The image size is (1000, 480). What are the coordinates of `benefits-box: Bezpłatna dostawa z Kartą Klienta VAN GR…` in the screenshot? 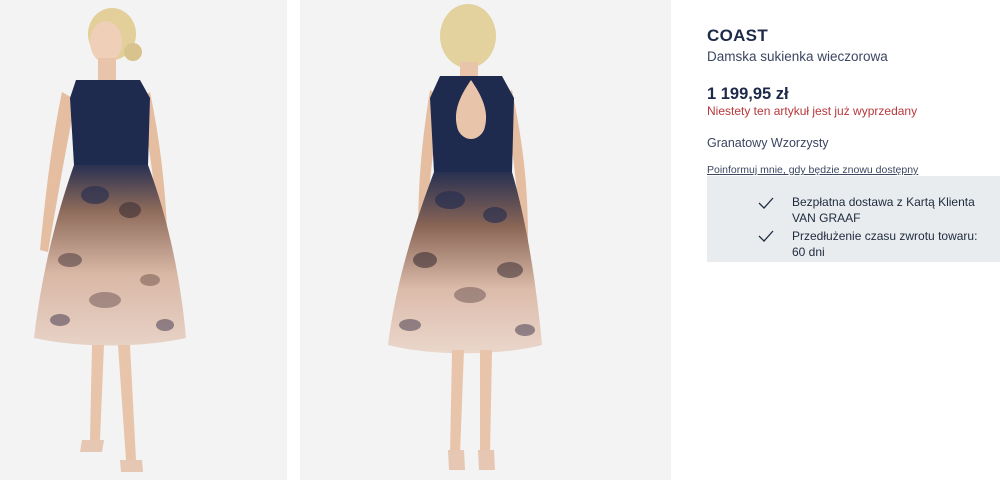 It's located at (853, 219).